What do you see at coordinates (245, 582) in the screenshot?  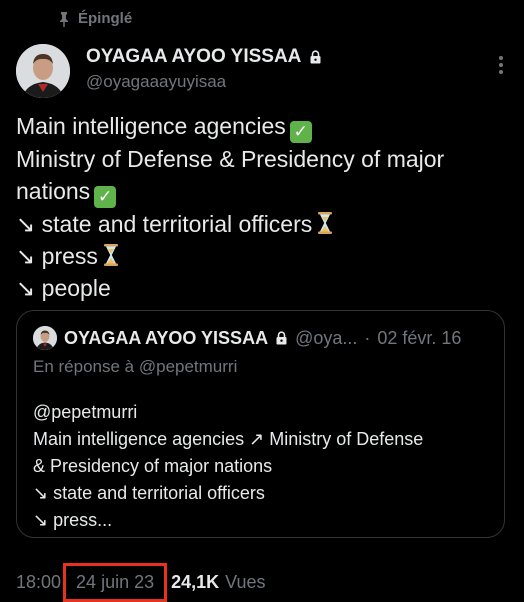 I see `views-label: Vues` at bounding box center [245, 582].